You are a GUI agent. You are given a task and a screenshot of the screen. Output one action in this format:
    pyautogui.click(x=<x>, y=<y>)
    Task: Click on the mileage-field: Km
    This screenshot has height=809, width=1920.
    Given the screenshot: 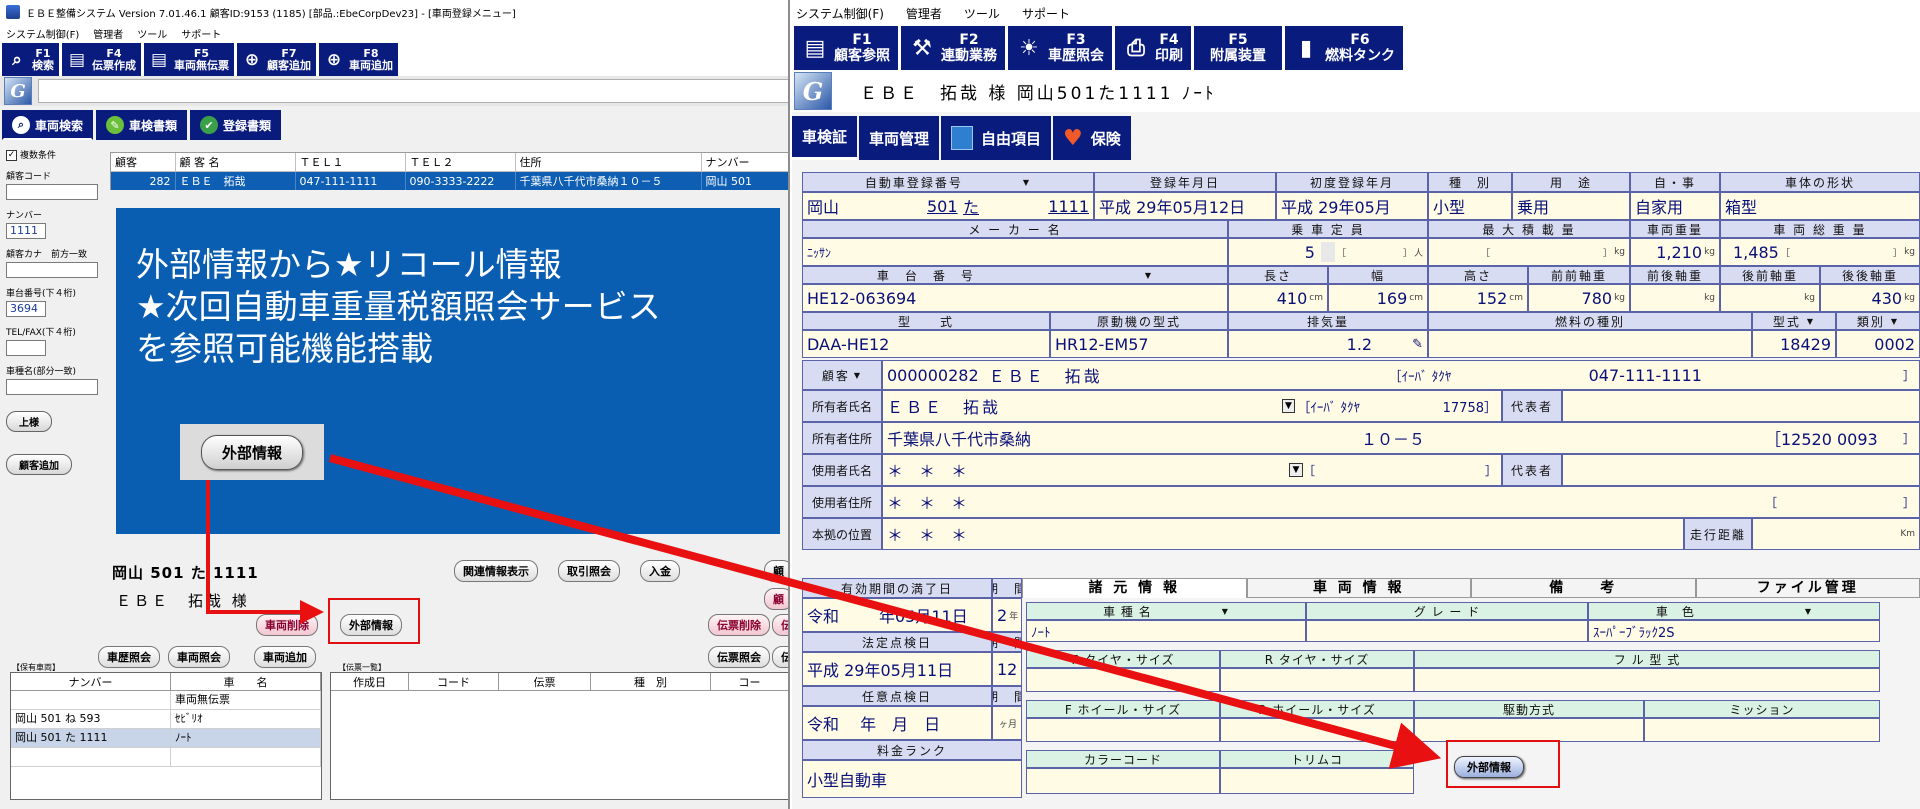 What is the action you would take?
    pyautogui.click(x=1836, y=534)
    